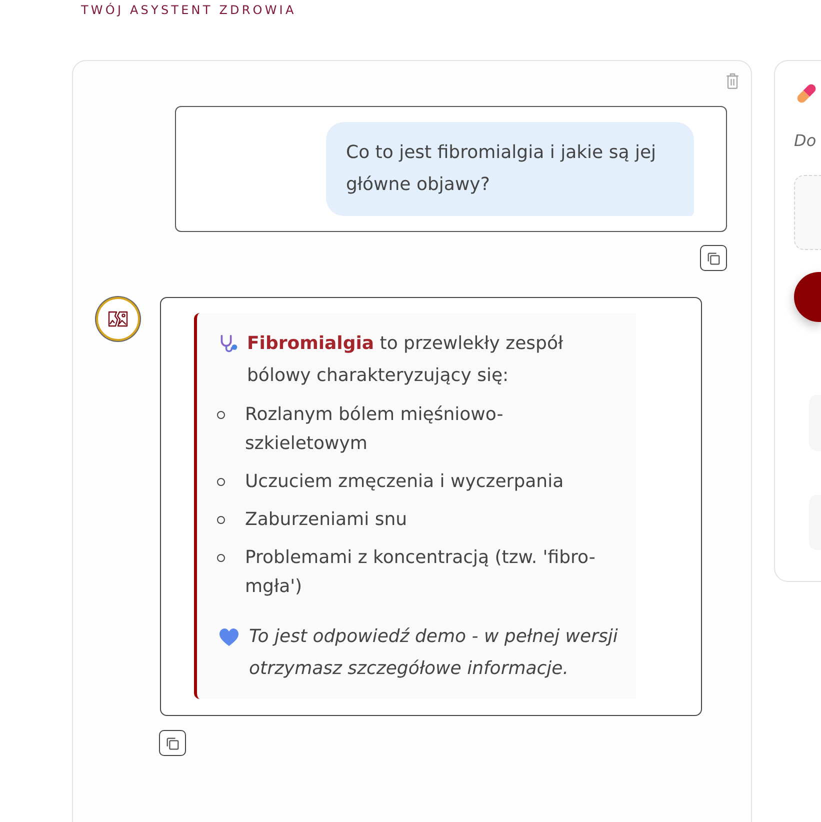  I want to click on pill-icon, so click(806, 93).